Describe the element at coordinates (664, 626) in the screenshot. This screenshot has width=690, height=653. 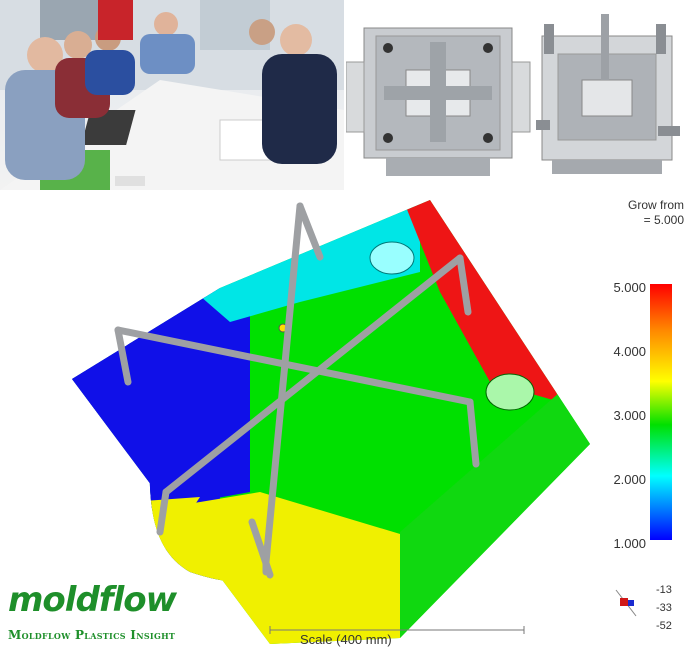
I see `axis-value-3: -52` at that location.